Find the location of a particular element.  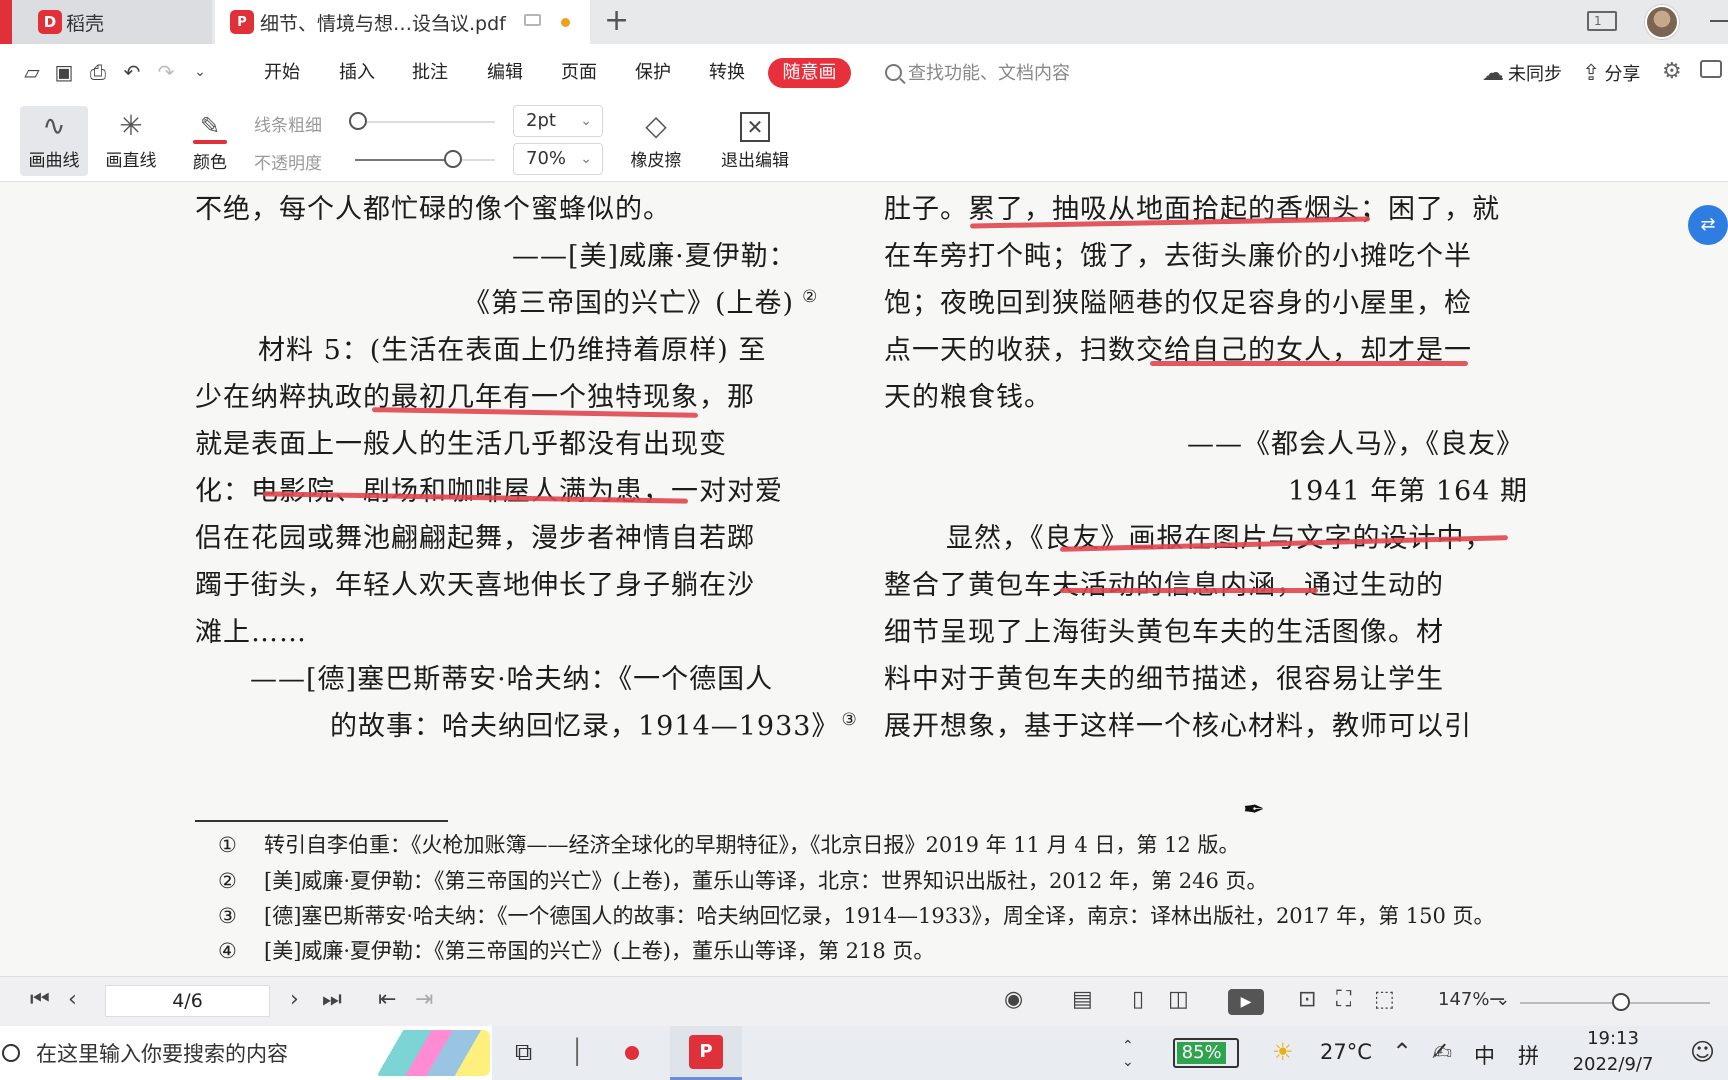

next-page-icon: › is located at coordinates (294, 1000).